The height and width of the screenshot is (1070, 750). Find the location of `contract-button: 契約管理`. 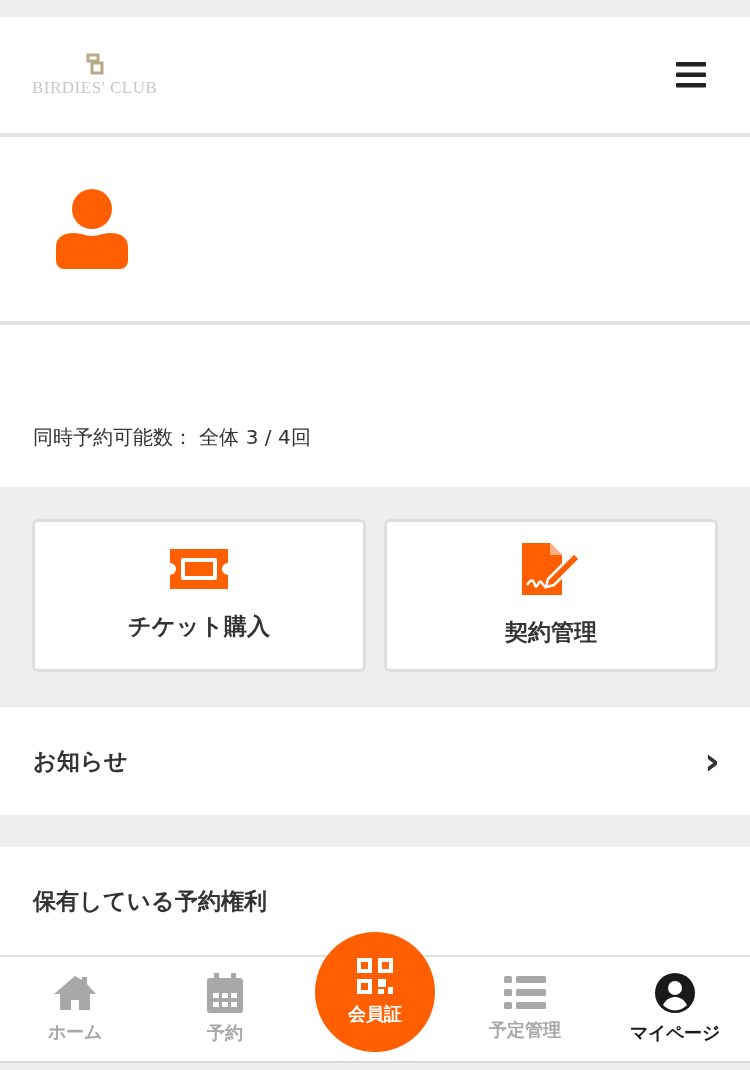

contract-button: 契約管理 is located at coordinates (551, 595).